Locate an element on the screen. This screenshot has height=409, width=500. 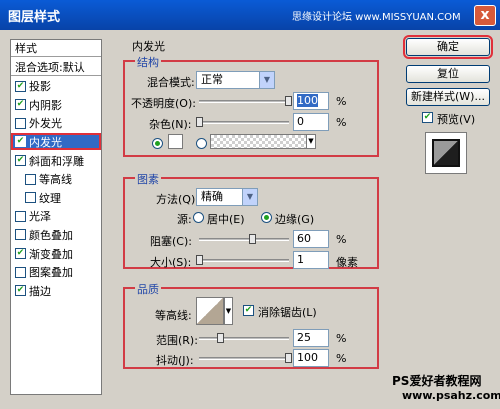
source-center-radio is located at coordinates (198, 217).